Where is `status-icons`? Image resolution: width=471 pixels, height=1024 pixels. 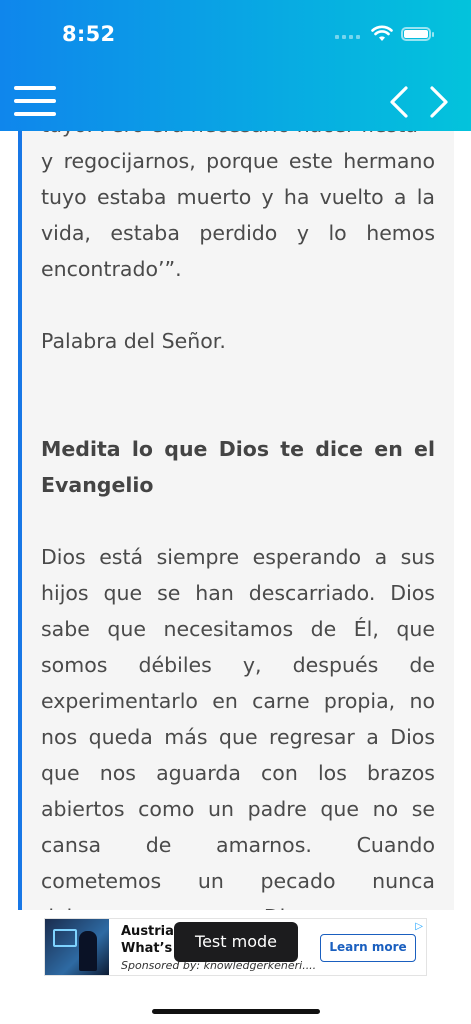
status-icons is located at coordinates (384, 34).